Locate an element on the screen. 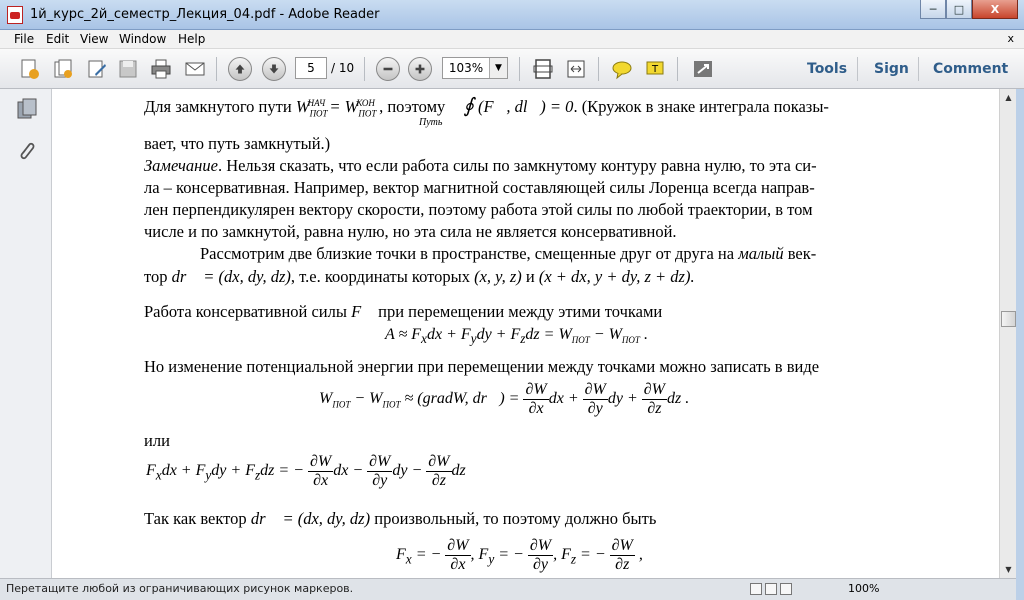 The height and width of the screenshot is (600, 1024). close-button: X is located at coordinates (995, 9).